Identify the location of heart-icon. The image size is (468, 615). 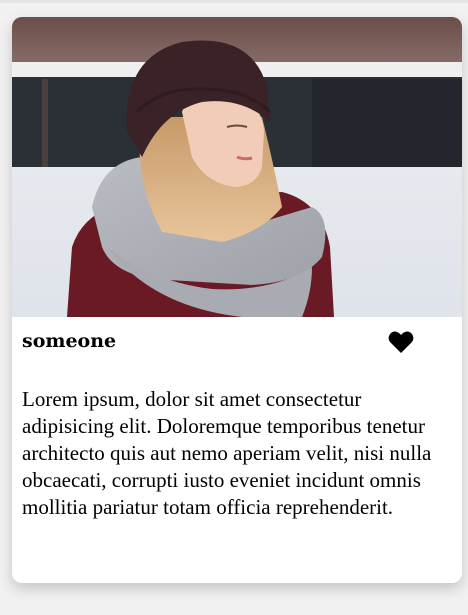
(401, 342).